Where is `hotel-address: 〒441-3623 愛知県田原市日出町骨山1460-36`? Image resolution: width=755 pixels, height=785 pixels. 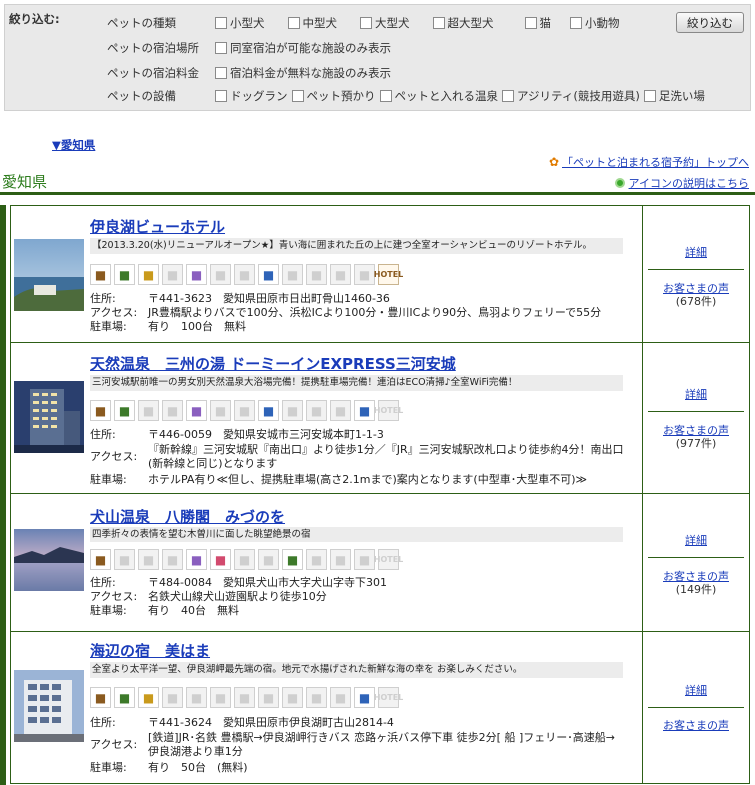 hotel-address: 〒441-3623 愛知県田原市日出町骨山1460-36 is located at coordinates (269, 298).